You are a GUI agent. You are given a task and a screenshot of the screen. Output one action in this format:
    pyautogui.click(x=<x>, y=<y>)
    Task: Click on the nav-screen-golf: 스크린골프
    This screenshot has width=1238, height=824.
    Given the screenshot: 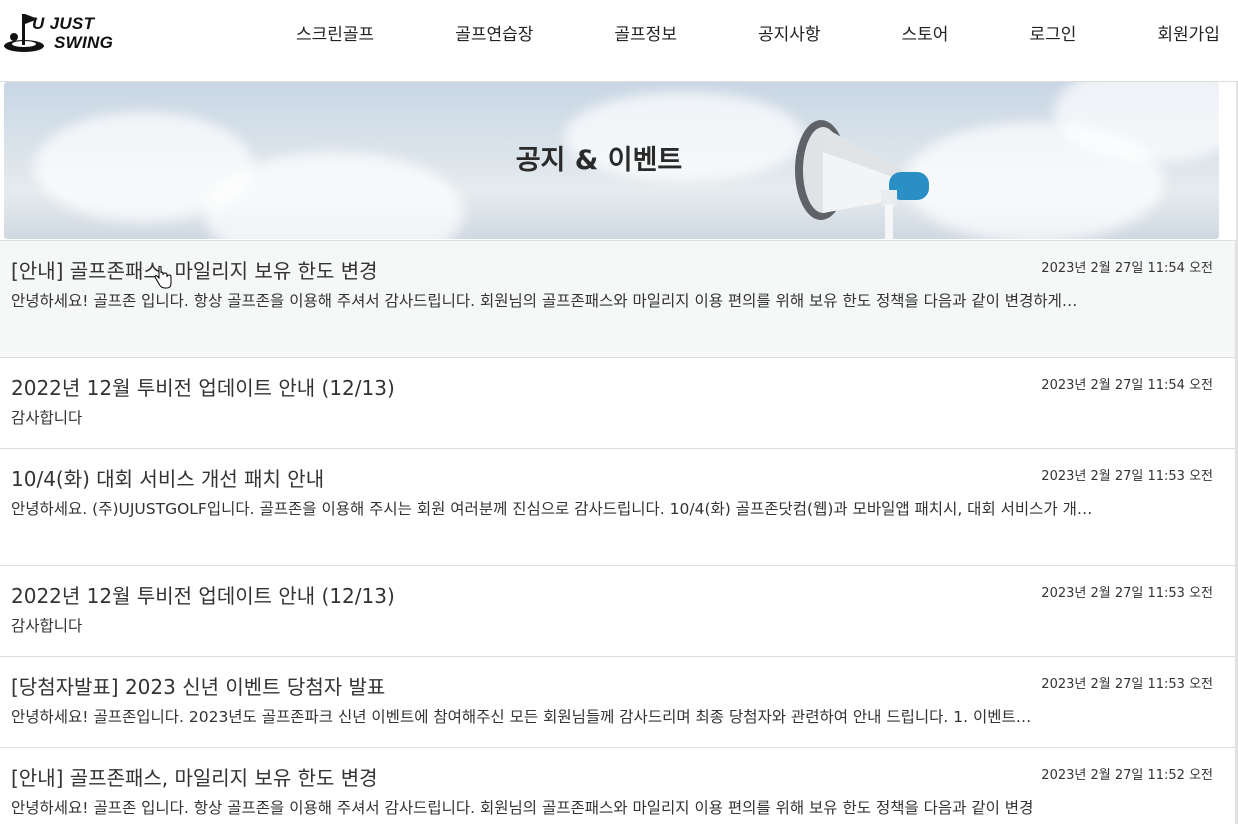 What is the action you would take?
    pyautogui.click(x=335, y=32)
    